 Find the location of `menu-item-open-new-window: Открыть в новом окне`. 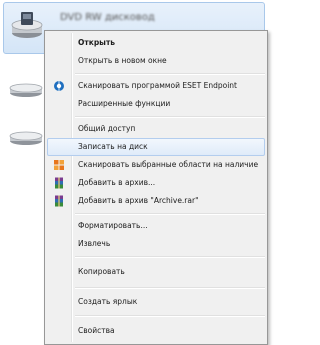

menu-item-open-new-window: Открыть в новом окне is located at coordinates (156, 61).